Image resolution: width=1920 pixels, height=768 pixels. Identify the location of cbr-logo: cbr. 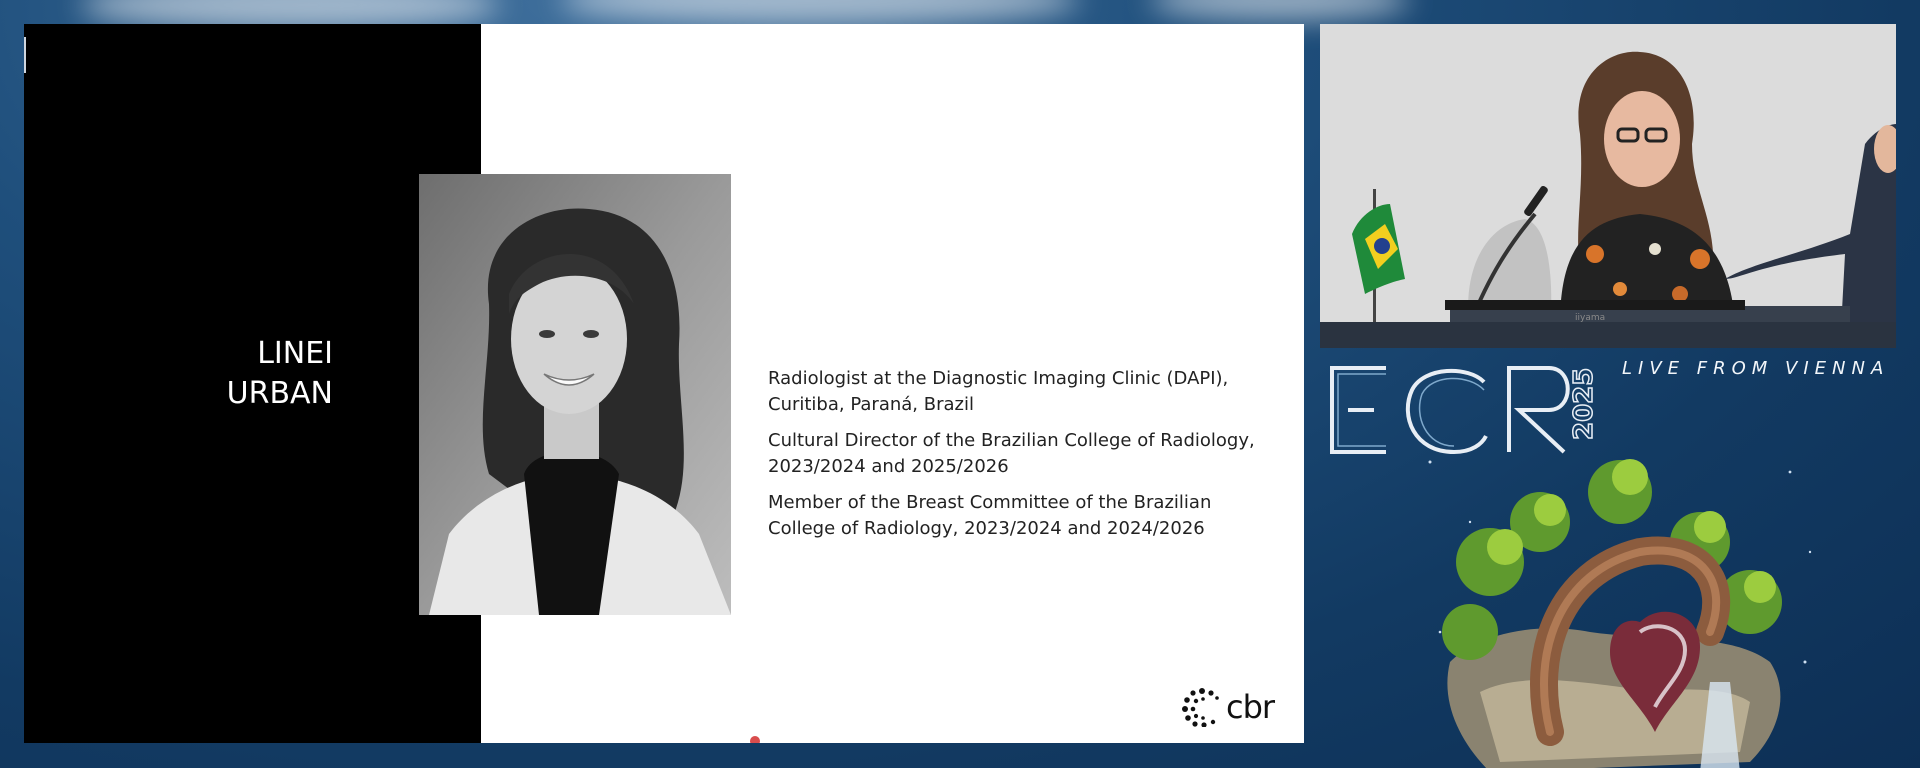
(1228, 707).